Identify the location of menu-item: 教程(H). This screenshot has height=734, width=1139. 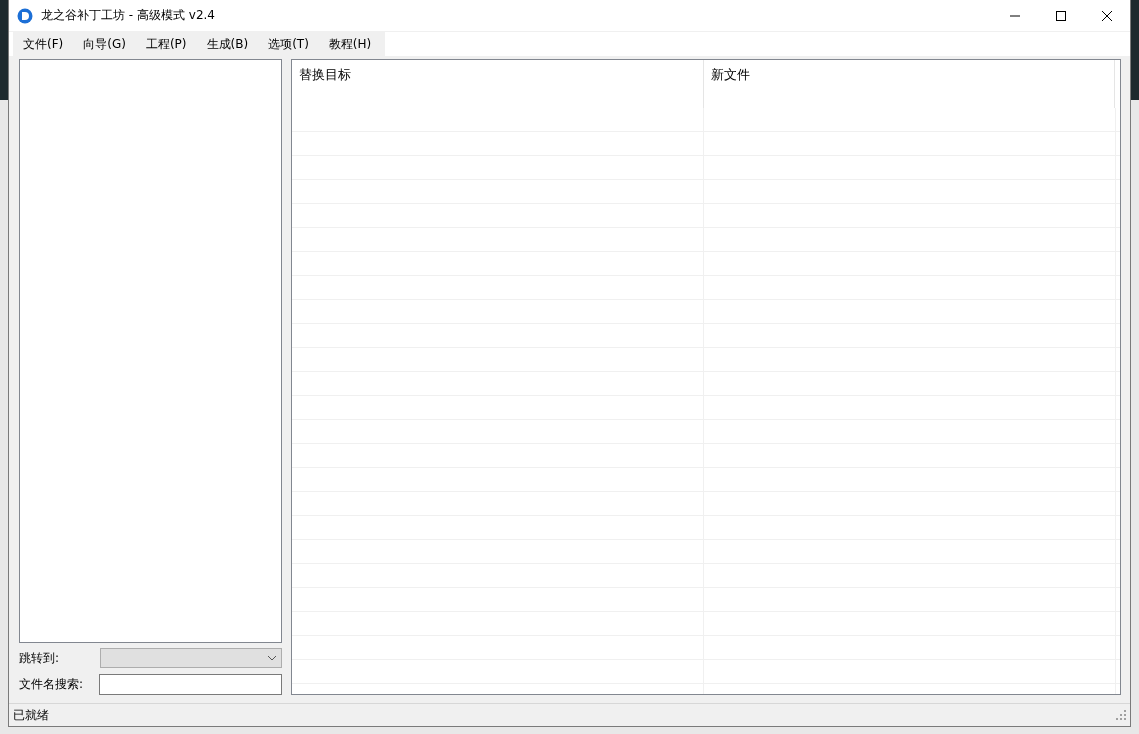
(350, 44).